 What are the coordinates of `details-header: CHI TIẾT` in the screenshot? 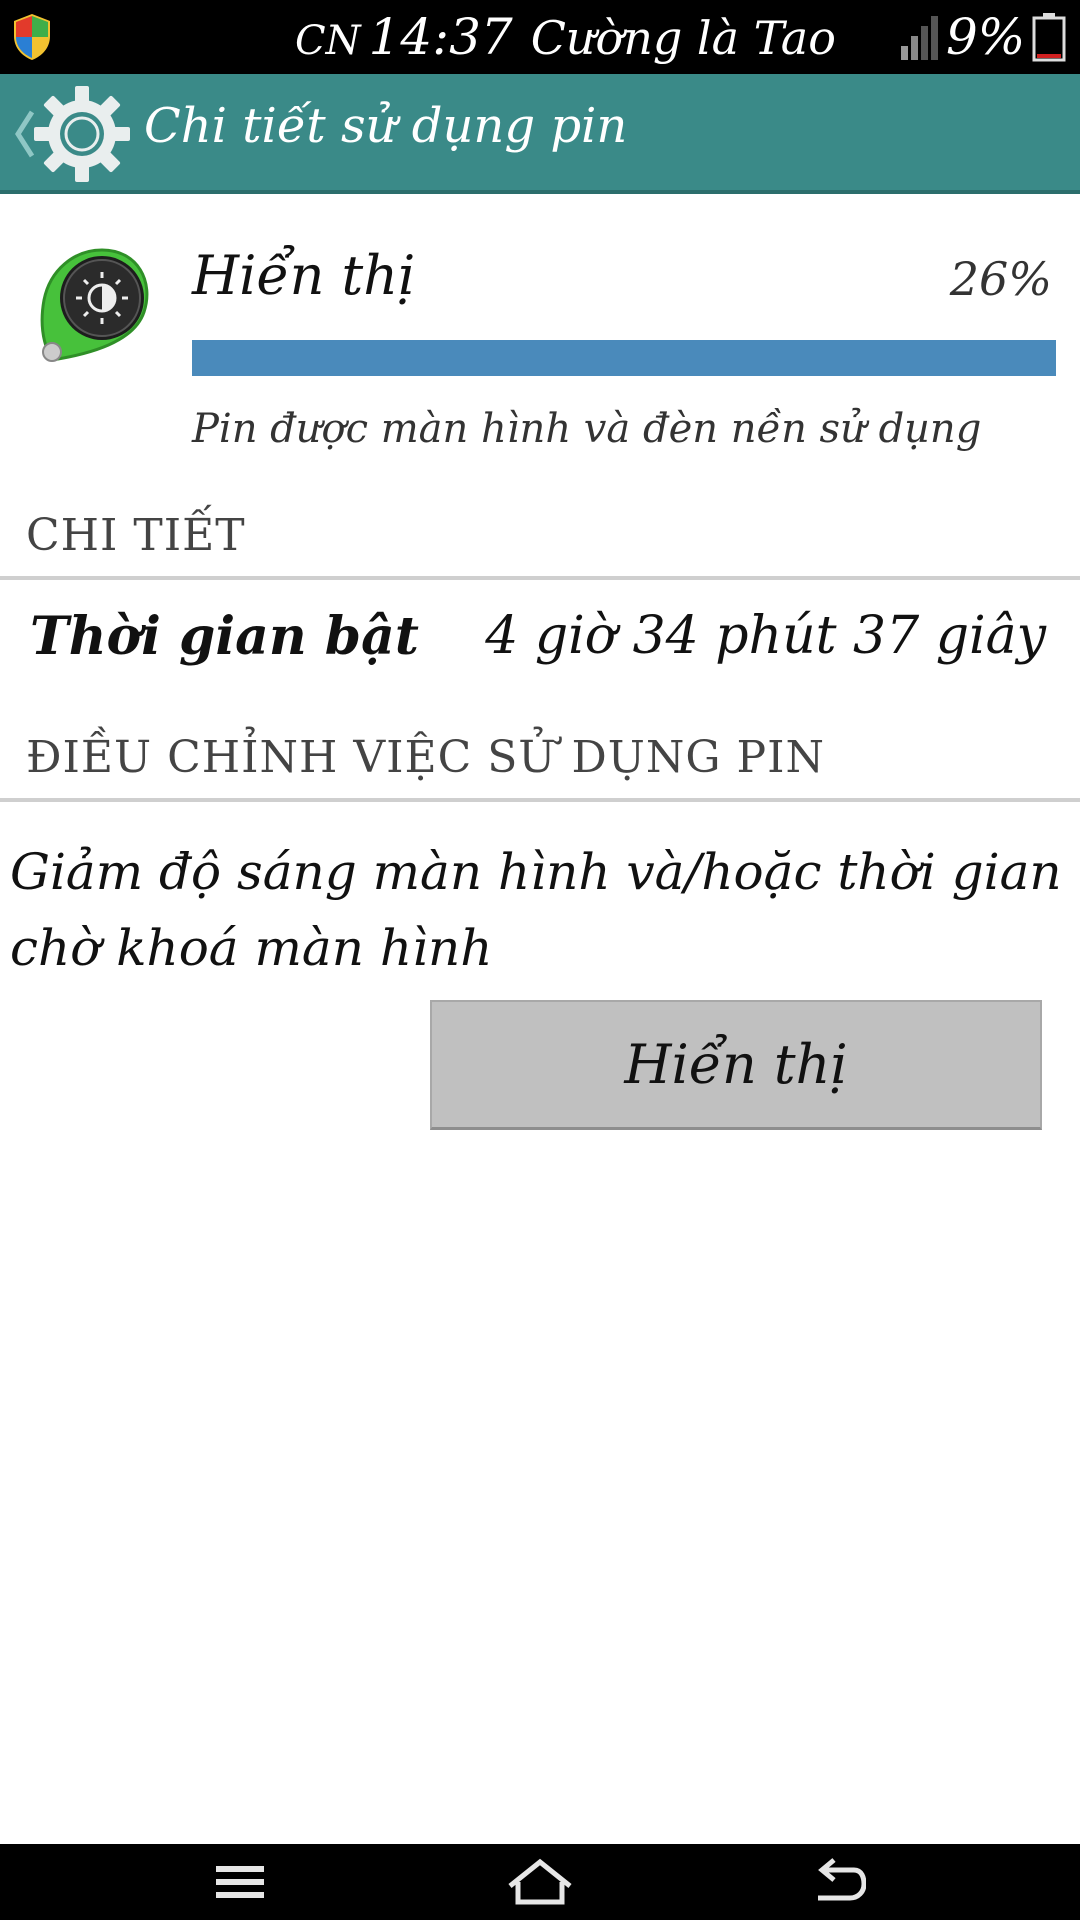 It's located at (136, 535).